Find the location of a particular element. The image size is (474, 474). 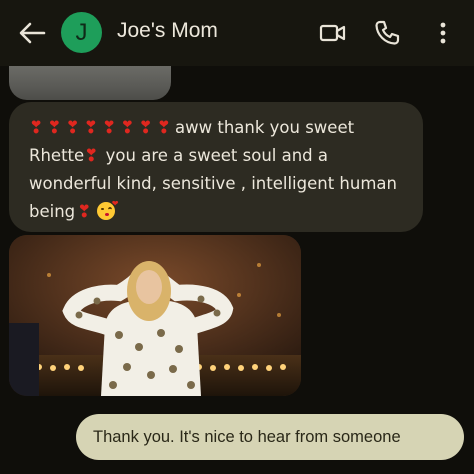

video-call-icon is located at coordinates (332, 33).